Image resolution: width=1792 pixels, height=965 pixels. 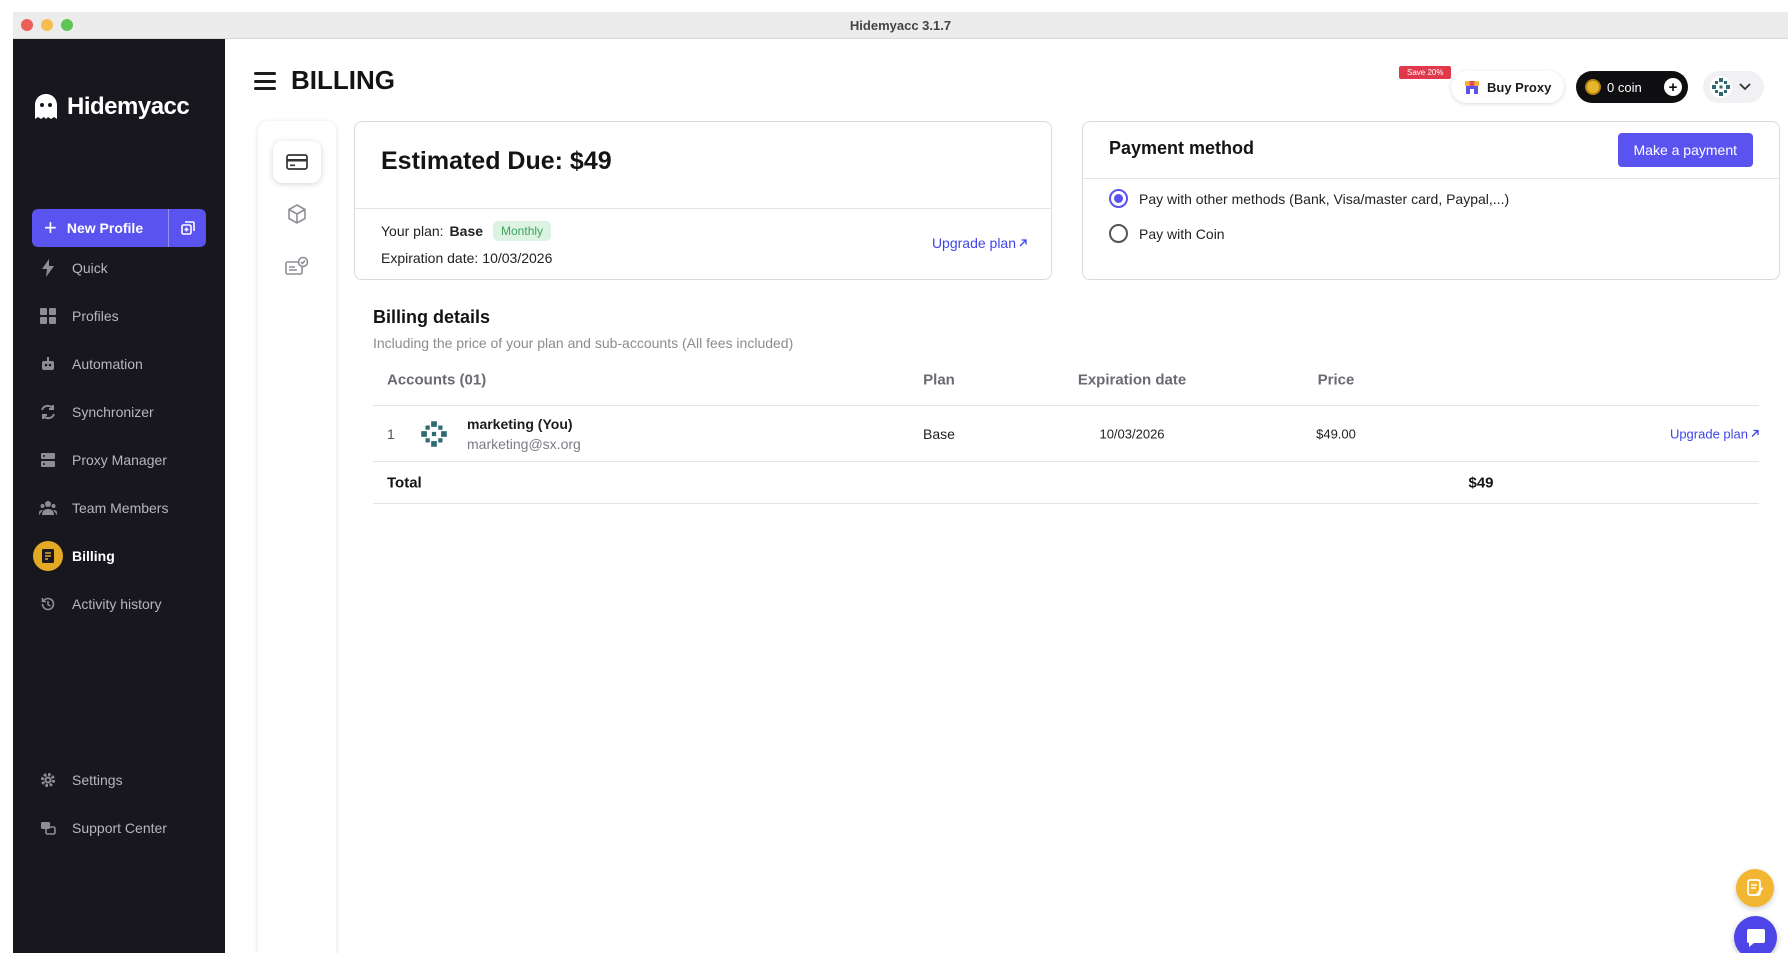 I want to click on add-coin-icon: +, so click(x=1673, y=87).